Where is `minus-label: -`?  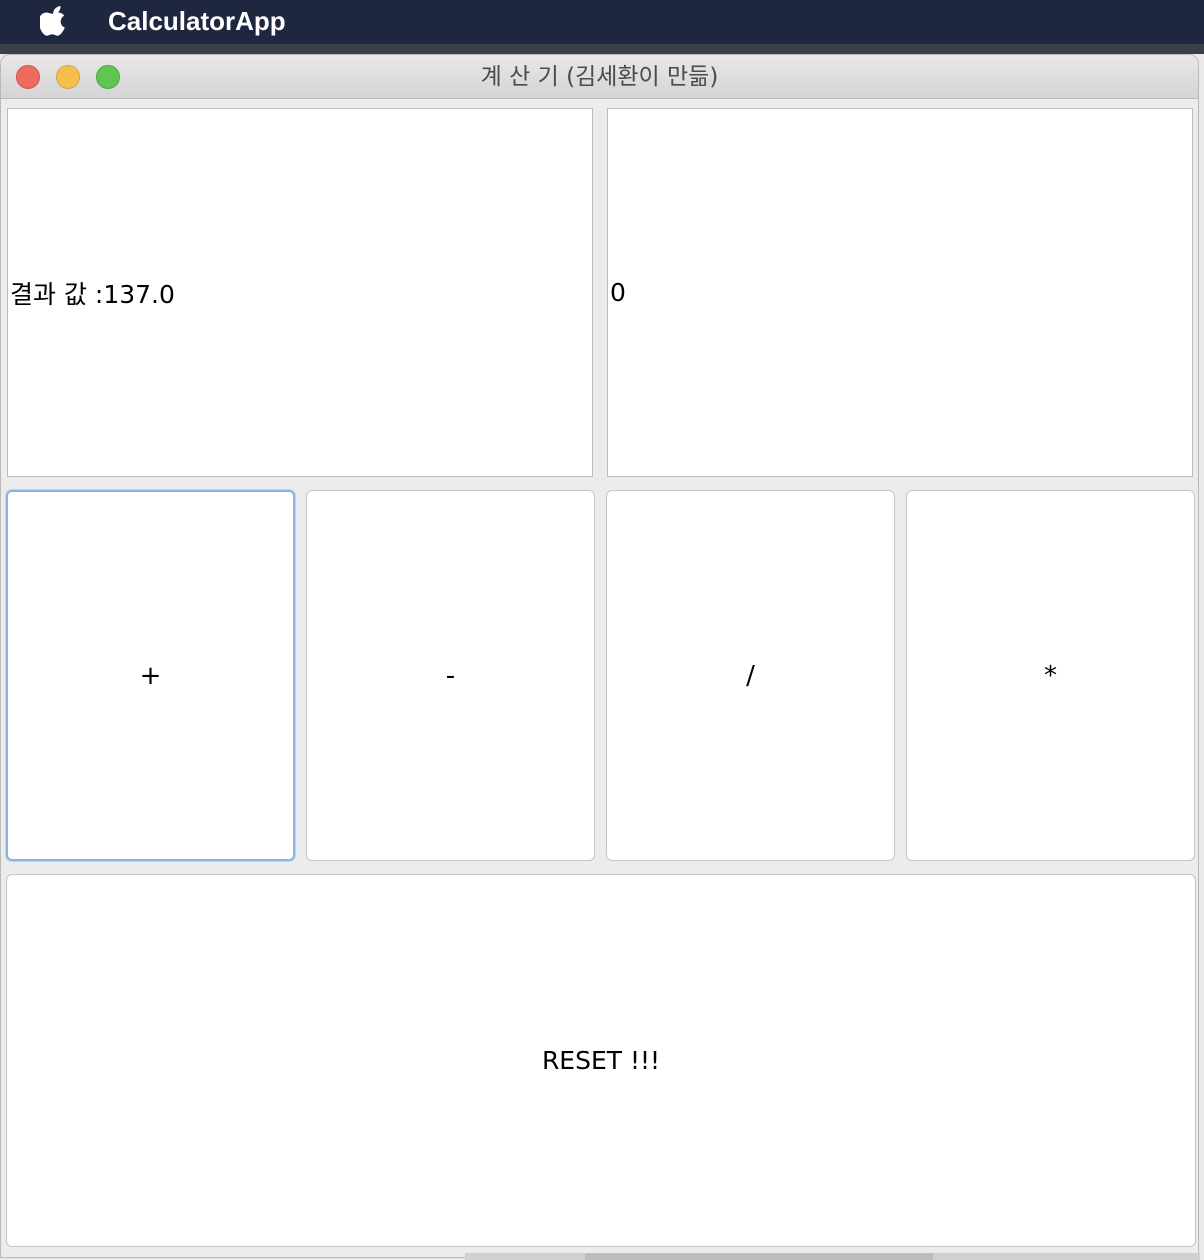
minus-label: - is located at coordinates (450, 675).